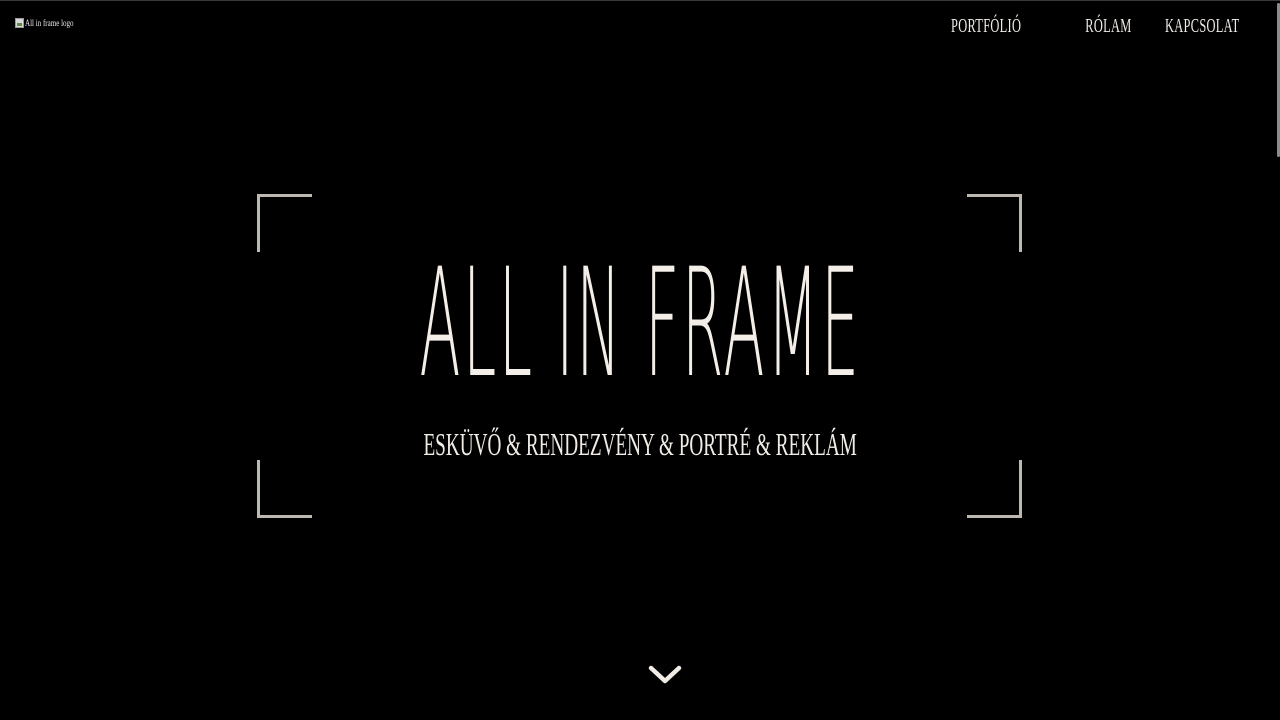  What do you see at coordinates (994, 223) in the screenshot?
I see `frame-corner-top-right` at bounding box center [994, 223].